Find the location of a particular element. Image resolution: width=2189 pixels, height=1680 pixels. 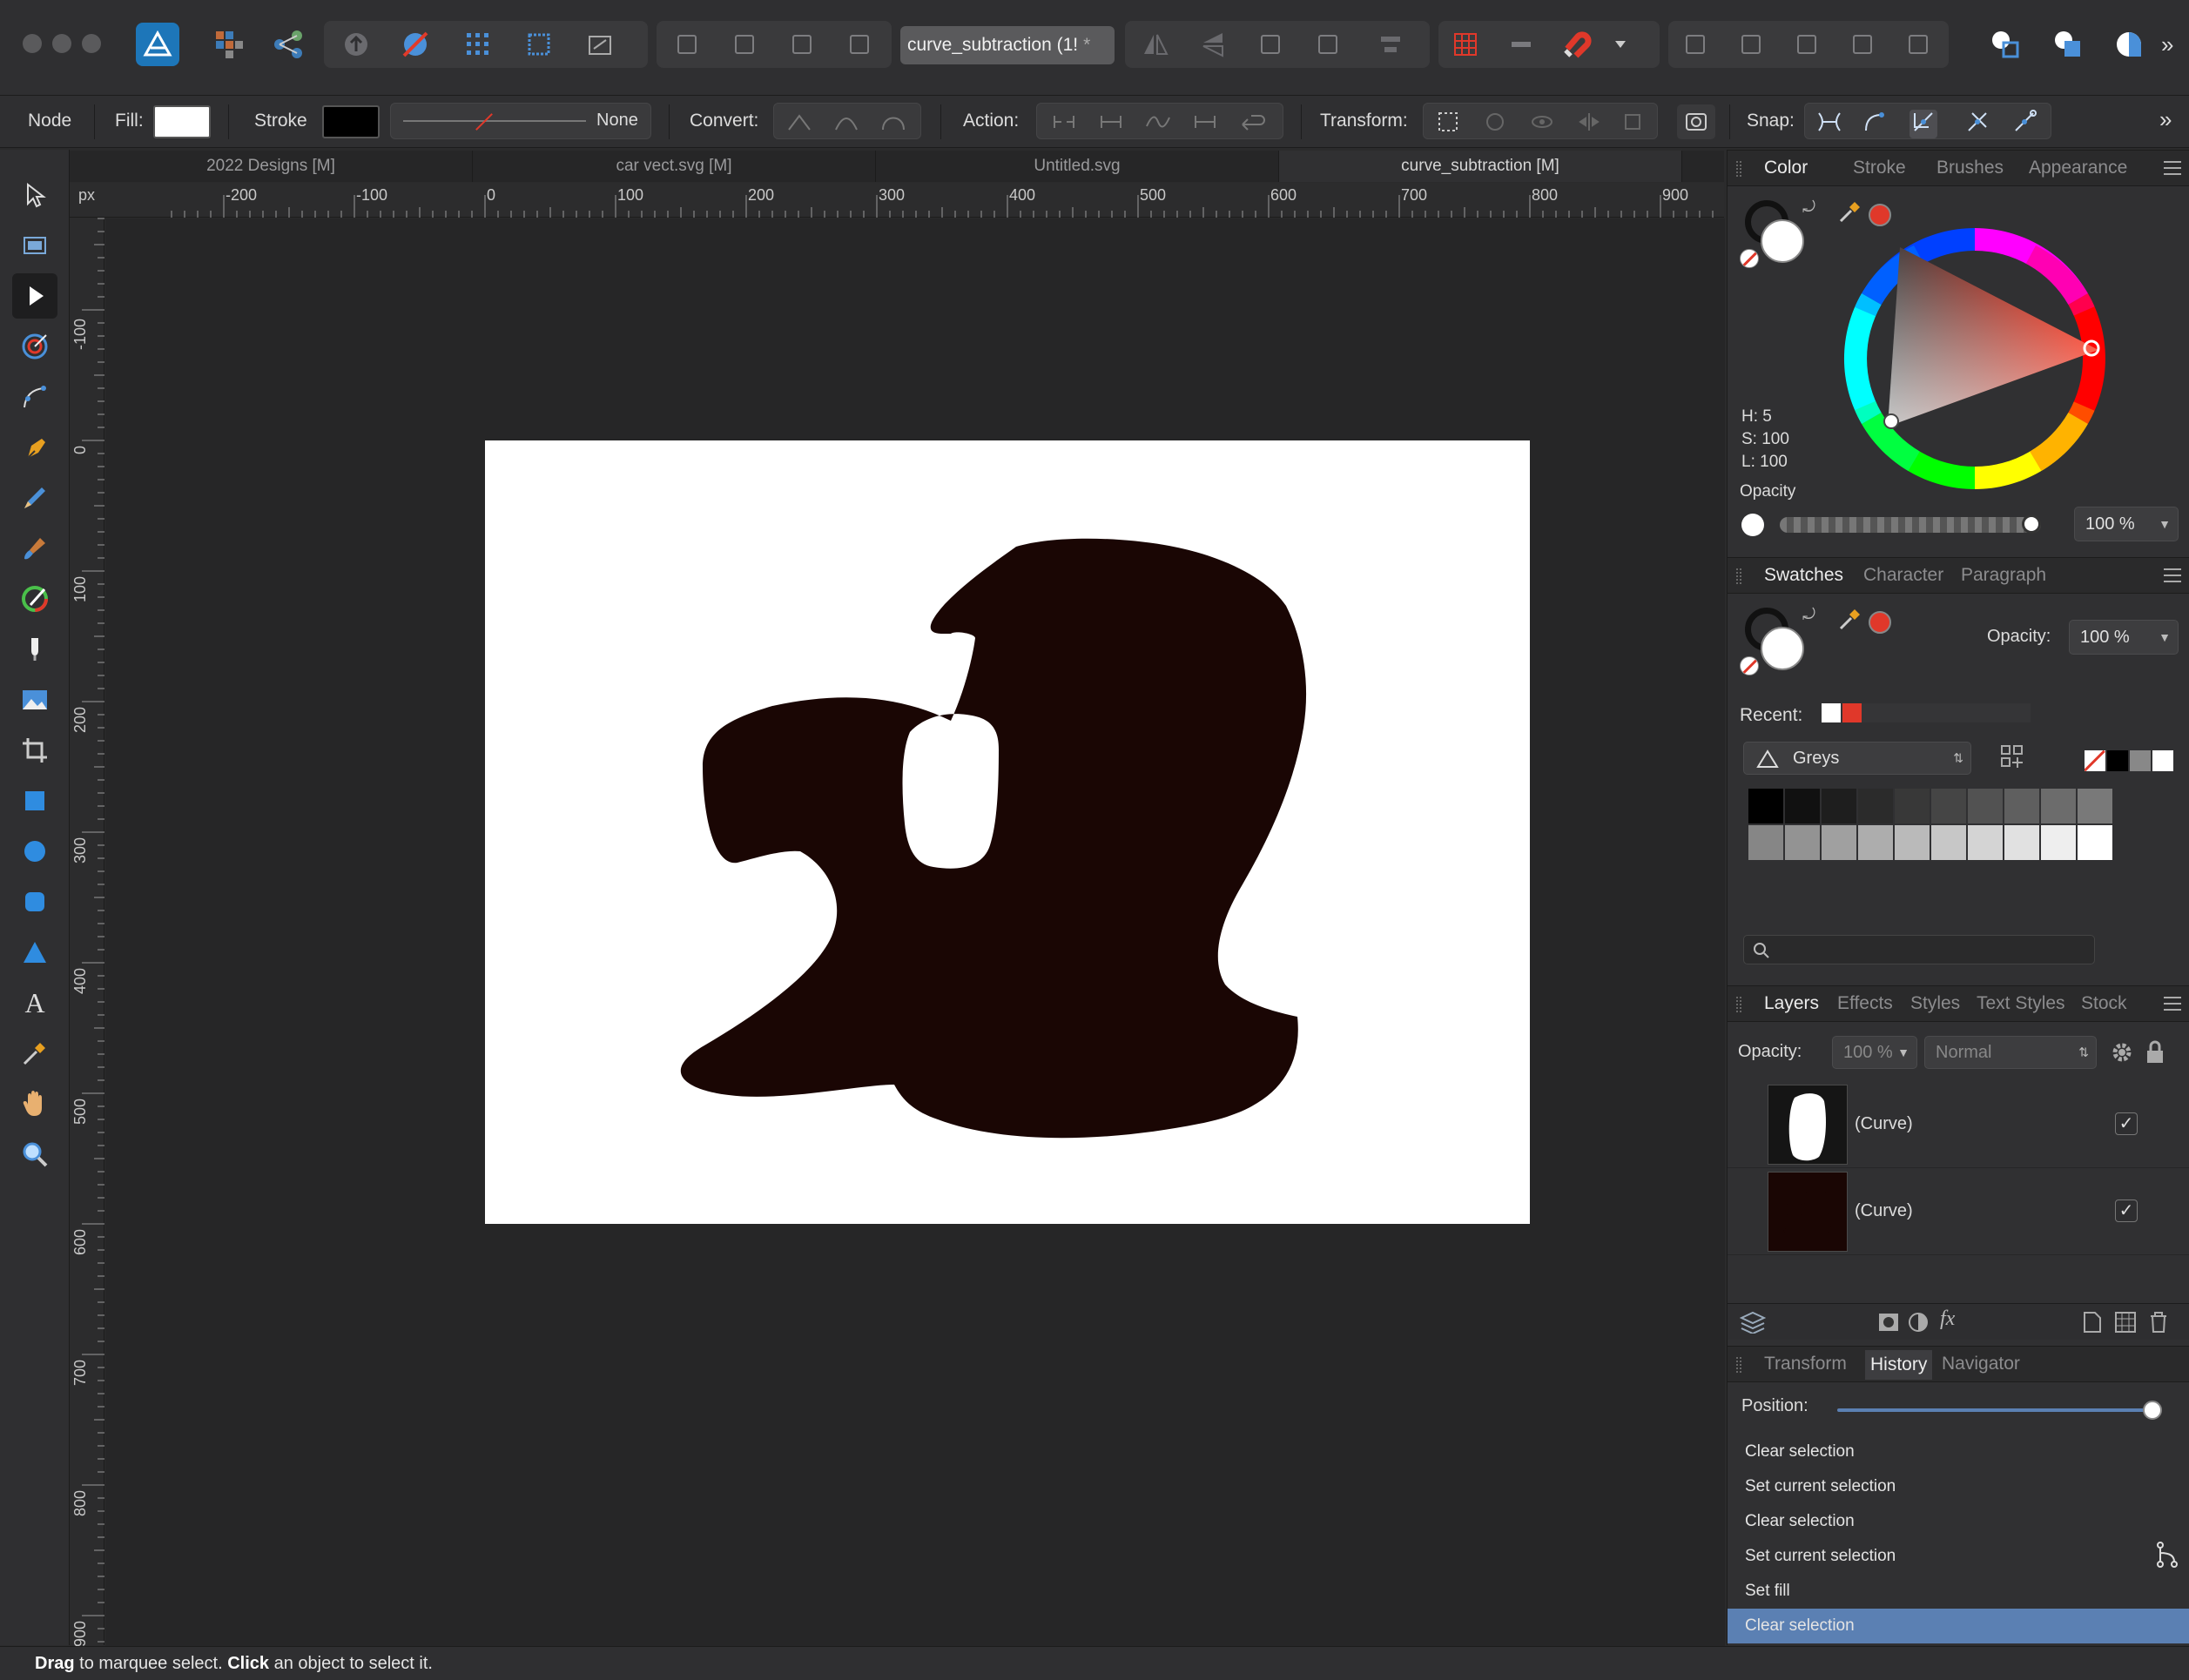

designer-persona-icon is located at coordinates (157, 44).